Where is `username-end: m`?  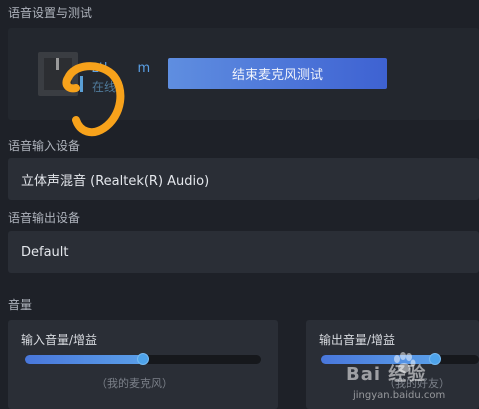 username-end: m is located at coordinates (144, 68).